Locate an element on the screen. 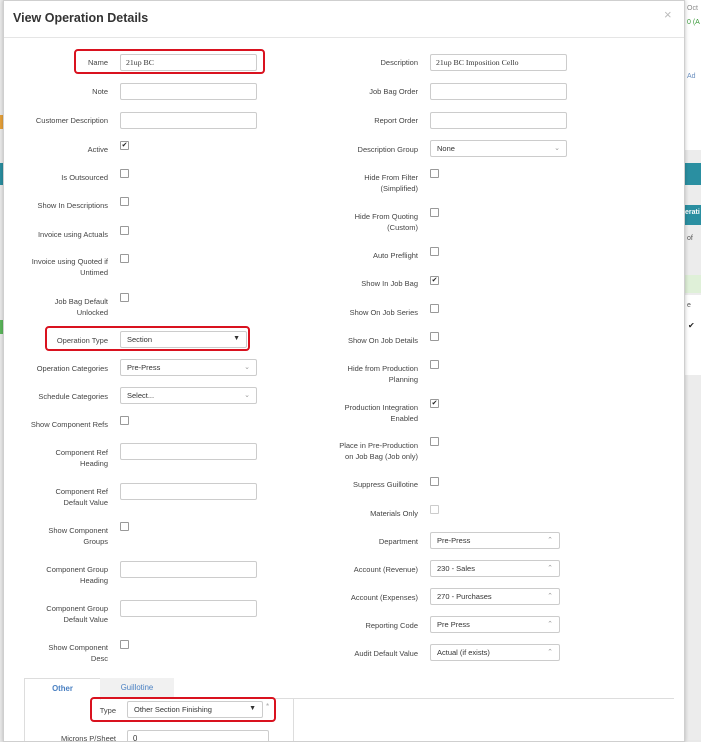 The height and width of the screenshot is (742, 701). microns-per-sheet-label: Microns P/Sheet is located at coordinates (88, 738).